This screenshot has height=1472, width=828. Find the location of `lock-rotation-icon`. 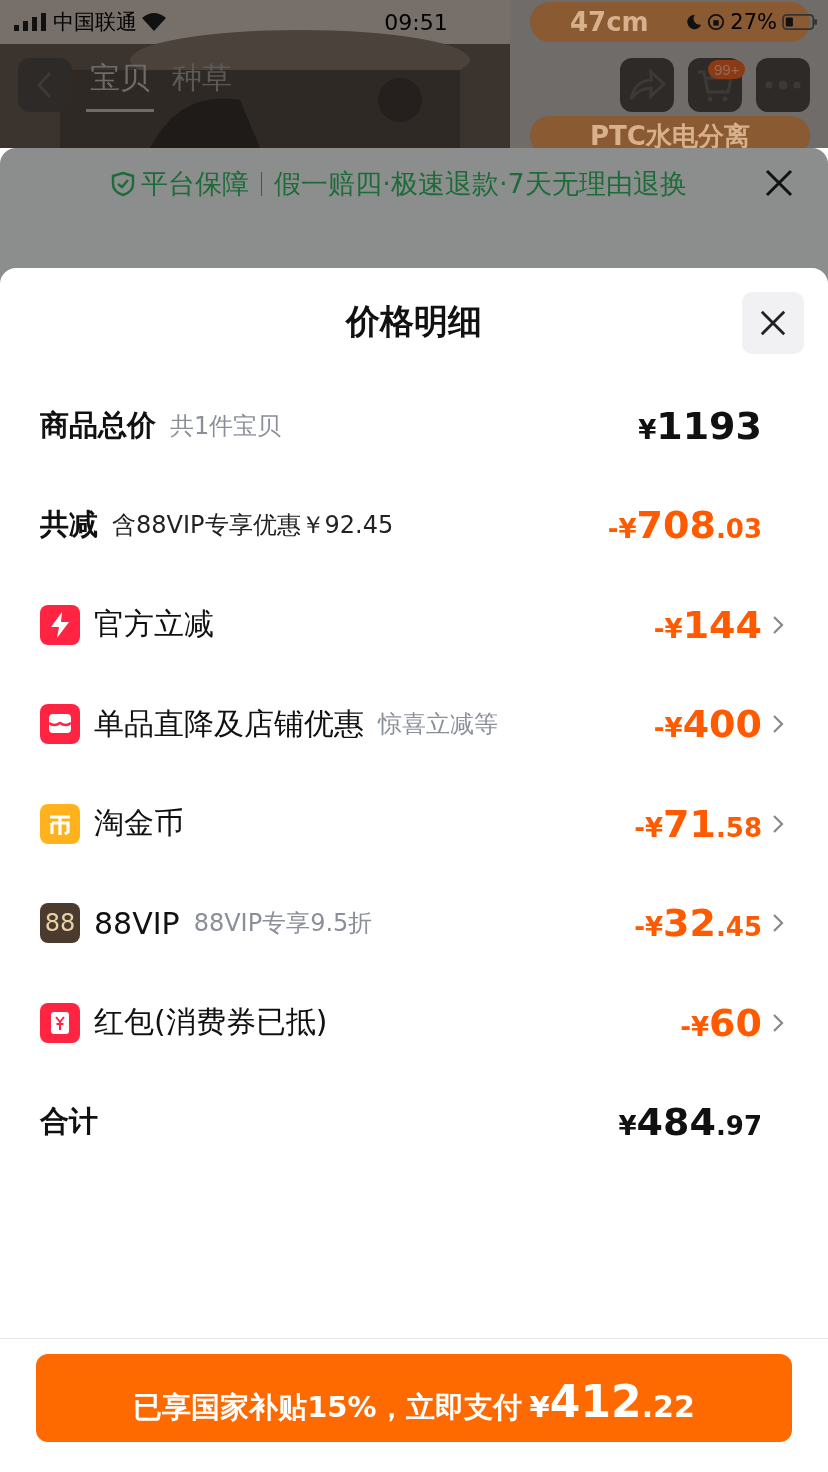

lock-rotation-icon is located at coordinates (716, 22).